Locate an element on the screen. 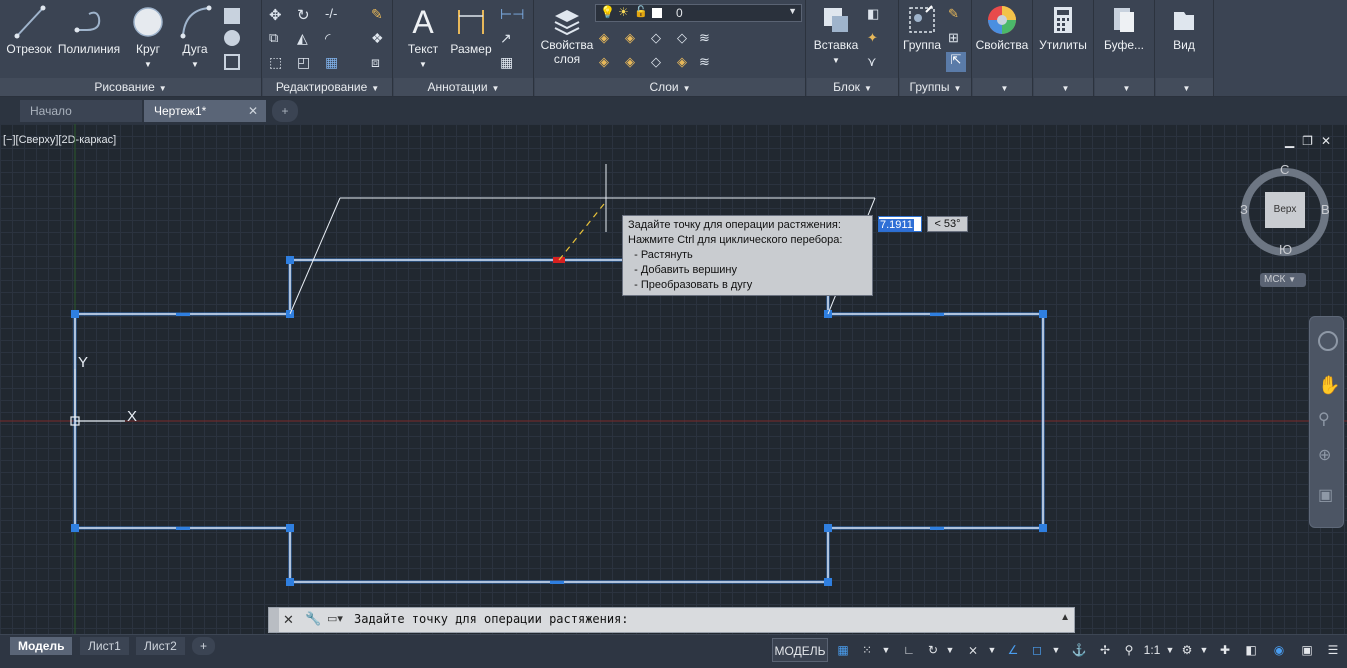  circle-button: Круг ▼ is located at coordinates (148, 37).